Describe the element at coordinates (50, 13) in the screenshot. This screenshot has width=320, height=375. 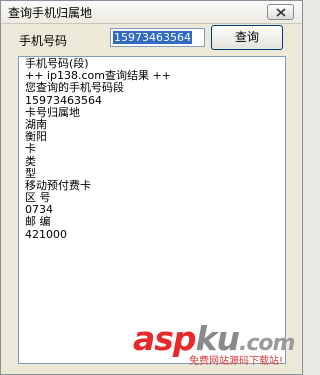
I see `window-title: 查询手机归属地` at that location.